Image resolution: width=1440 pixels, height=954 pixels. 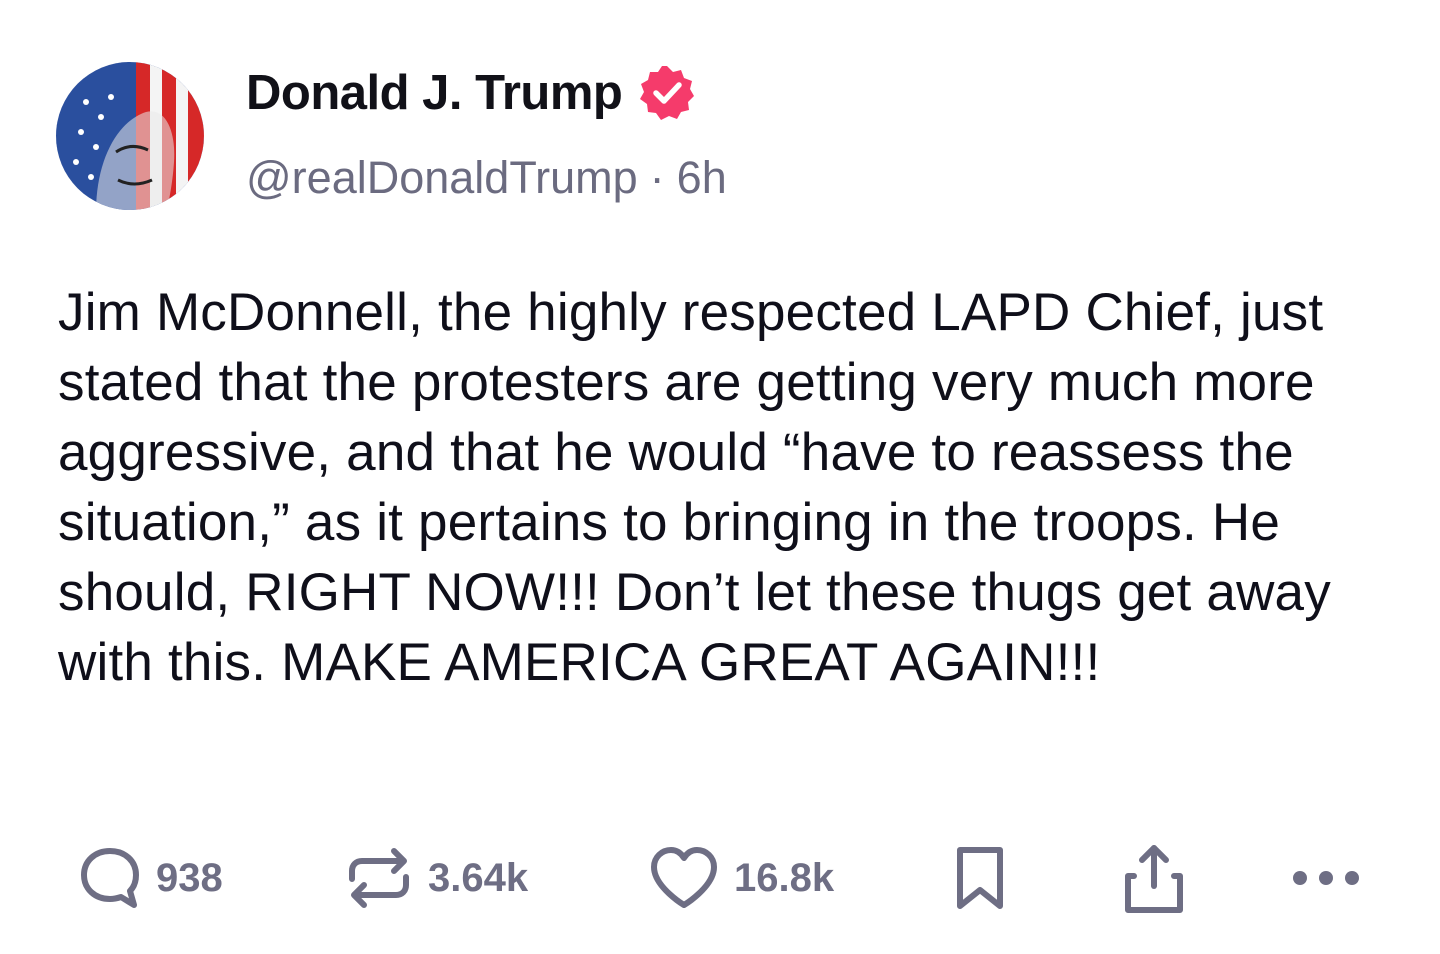 What do you see at coordinates (442, 177) in the screenshot?
I see `author-handle: @realDonaldTrump` at bounding box center [442, 177].